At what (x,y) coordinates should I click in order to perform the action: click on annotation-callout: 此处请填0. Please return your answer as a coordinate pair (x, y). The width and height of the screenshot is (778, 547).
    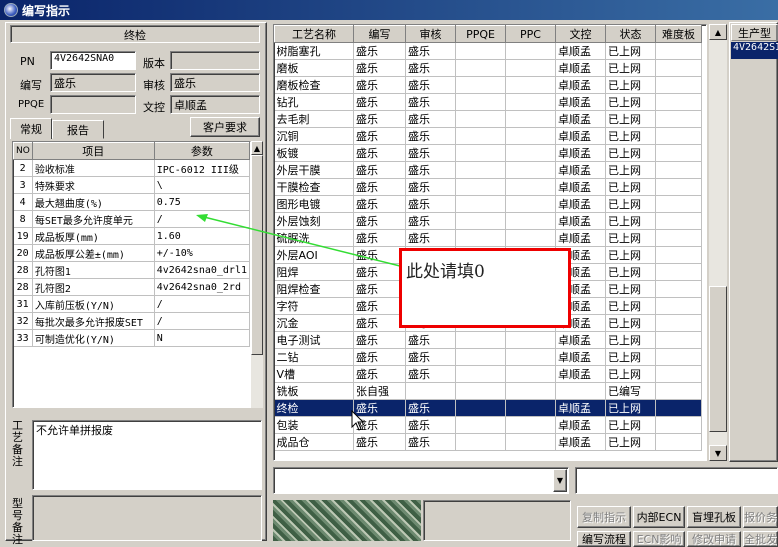
    Looking at the image, I should click on (485, 288).